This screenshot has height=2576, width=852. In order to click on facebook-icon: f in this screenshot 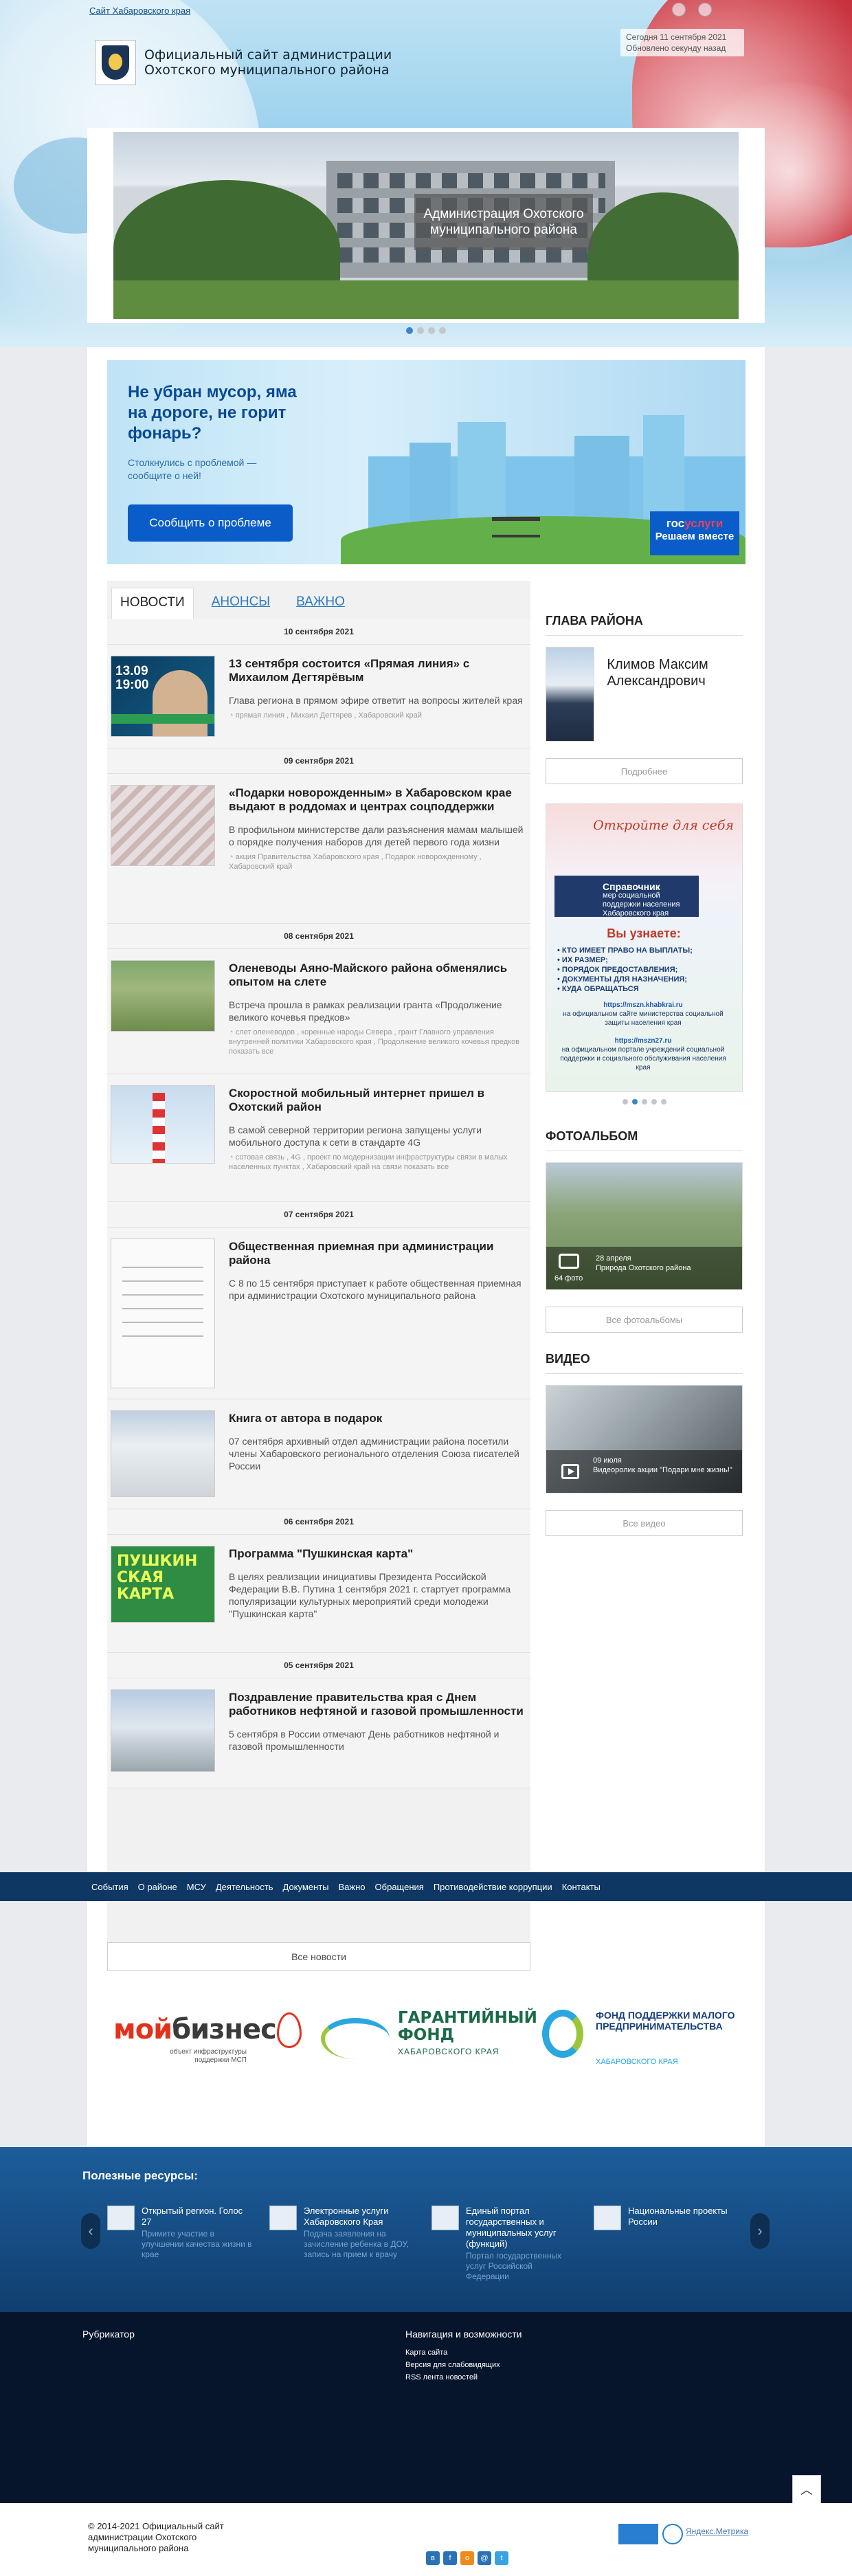, I will do `click(450, 2558)`.